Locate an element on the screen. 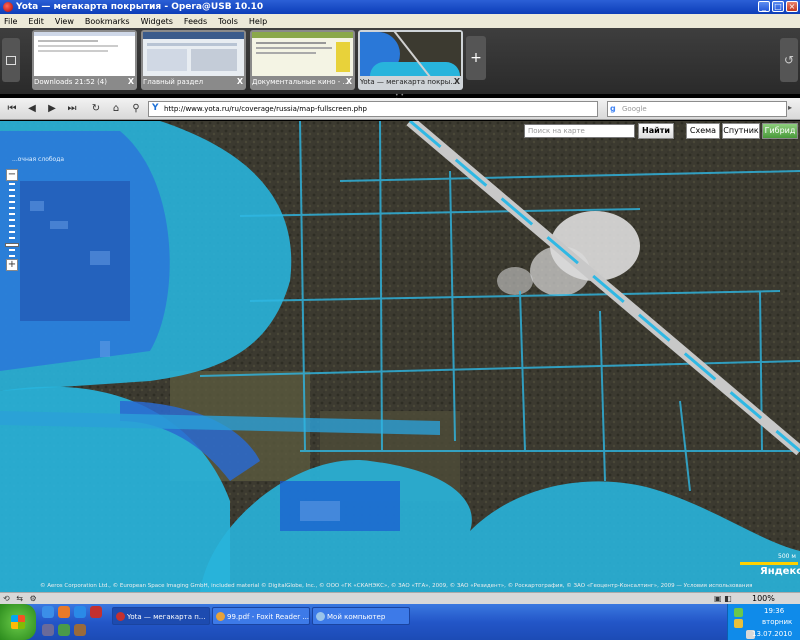 The image size is (800, 640). wand-icon: ⚲ is located at coordinates (136, 109).